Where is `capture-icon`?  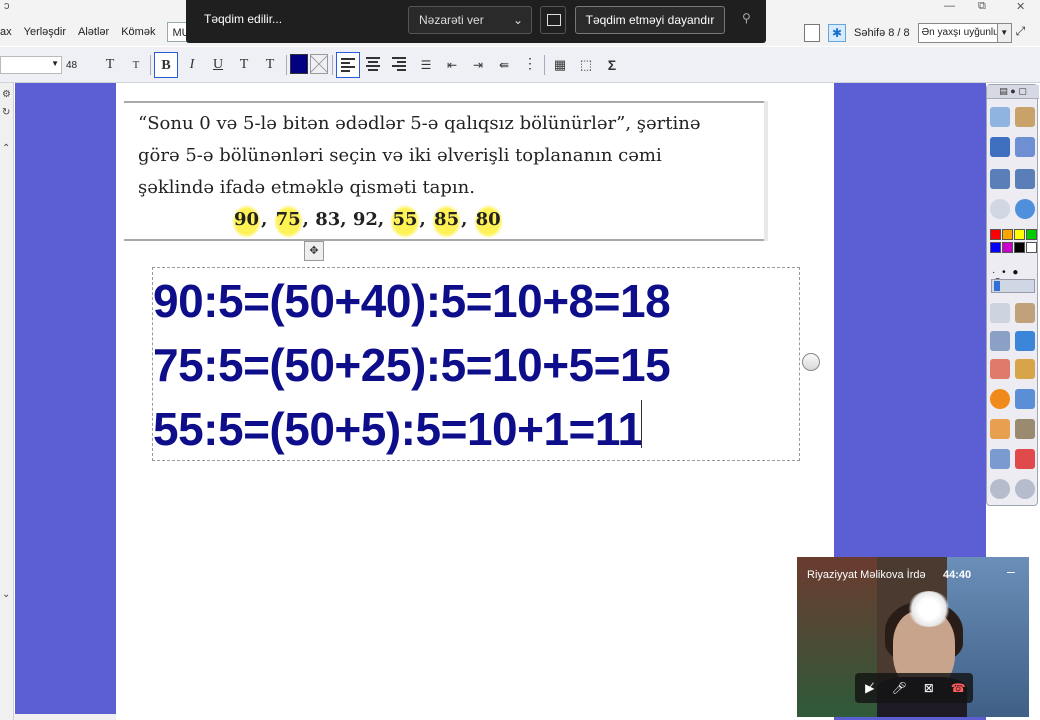
capture-icon is located at coordinates (1025, 429).